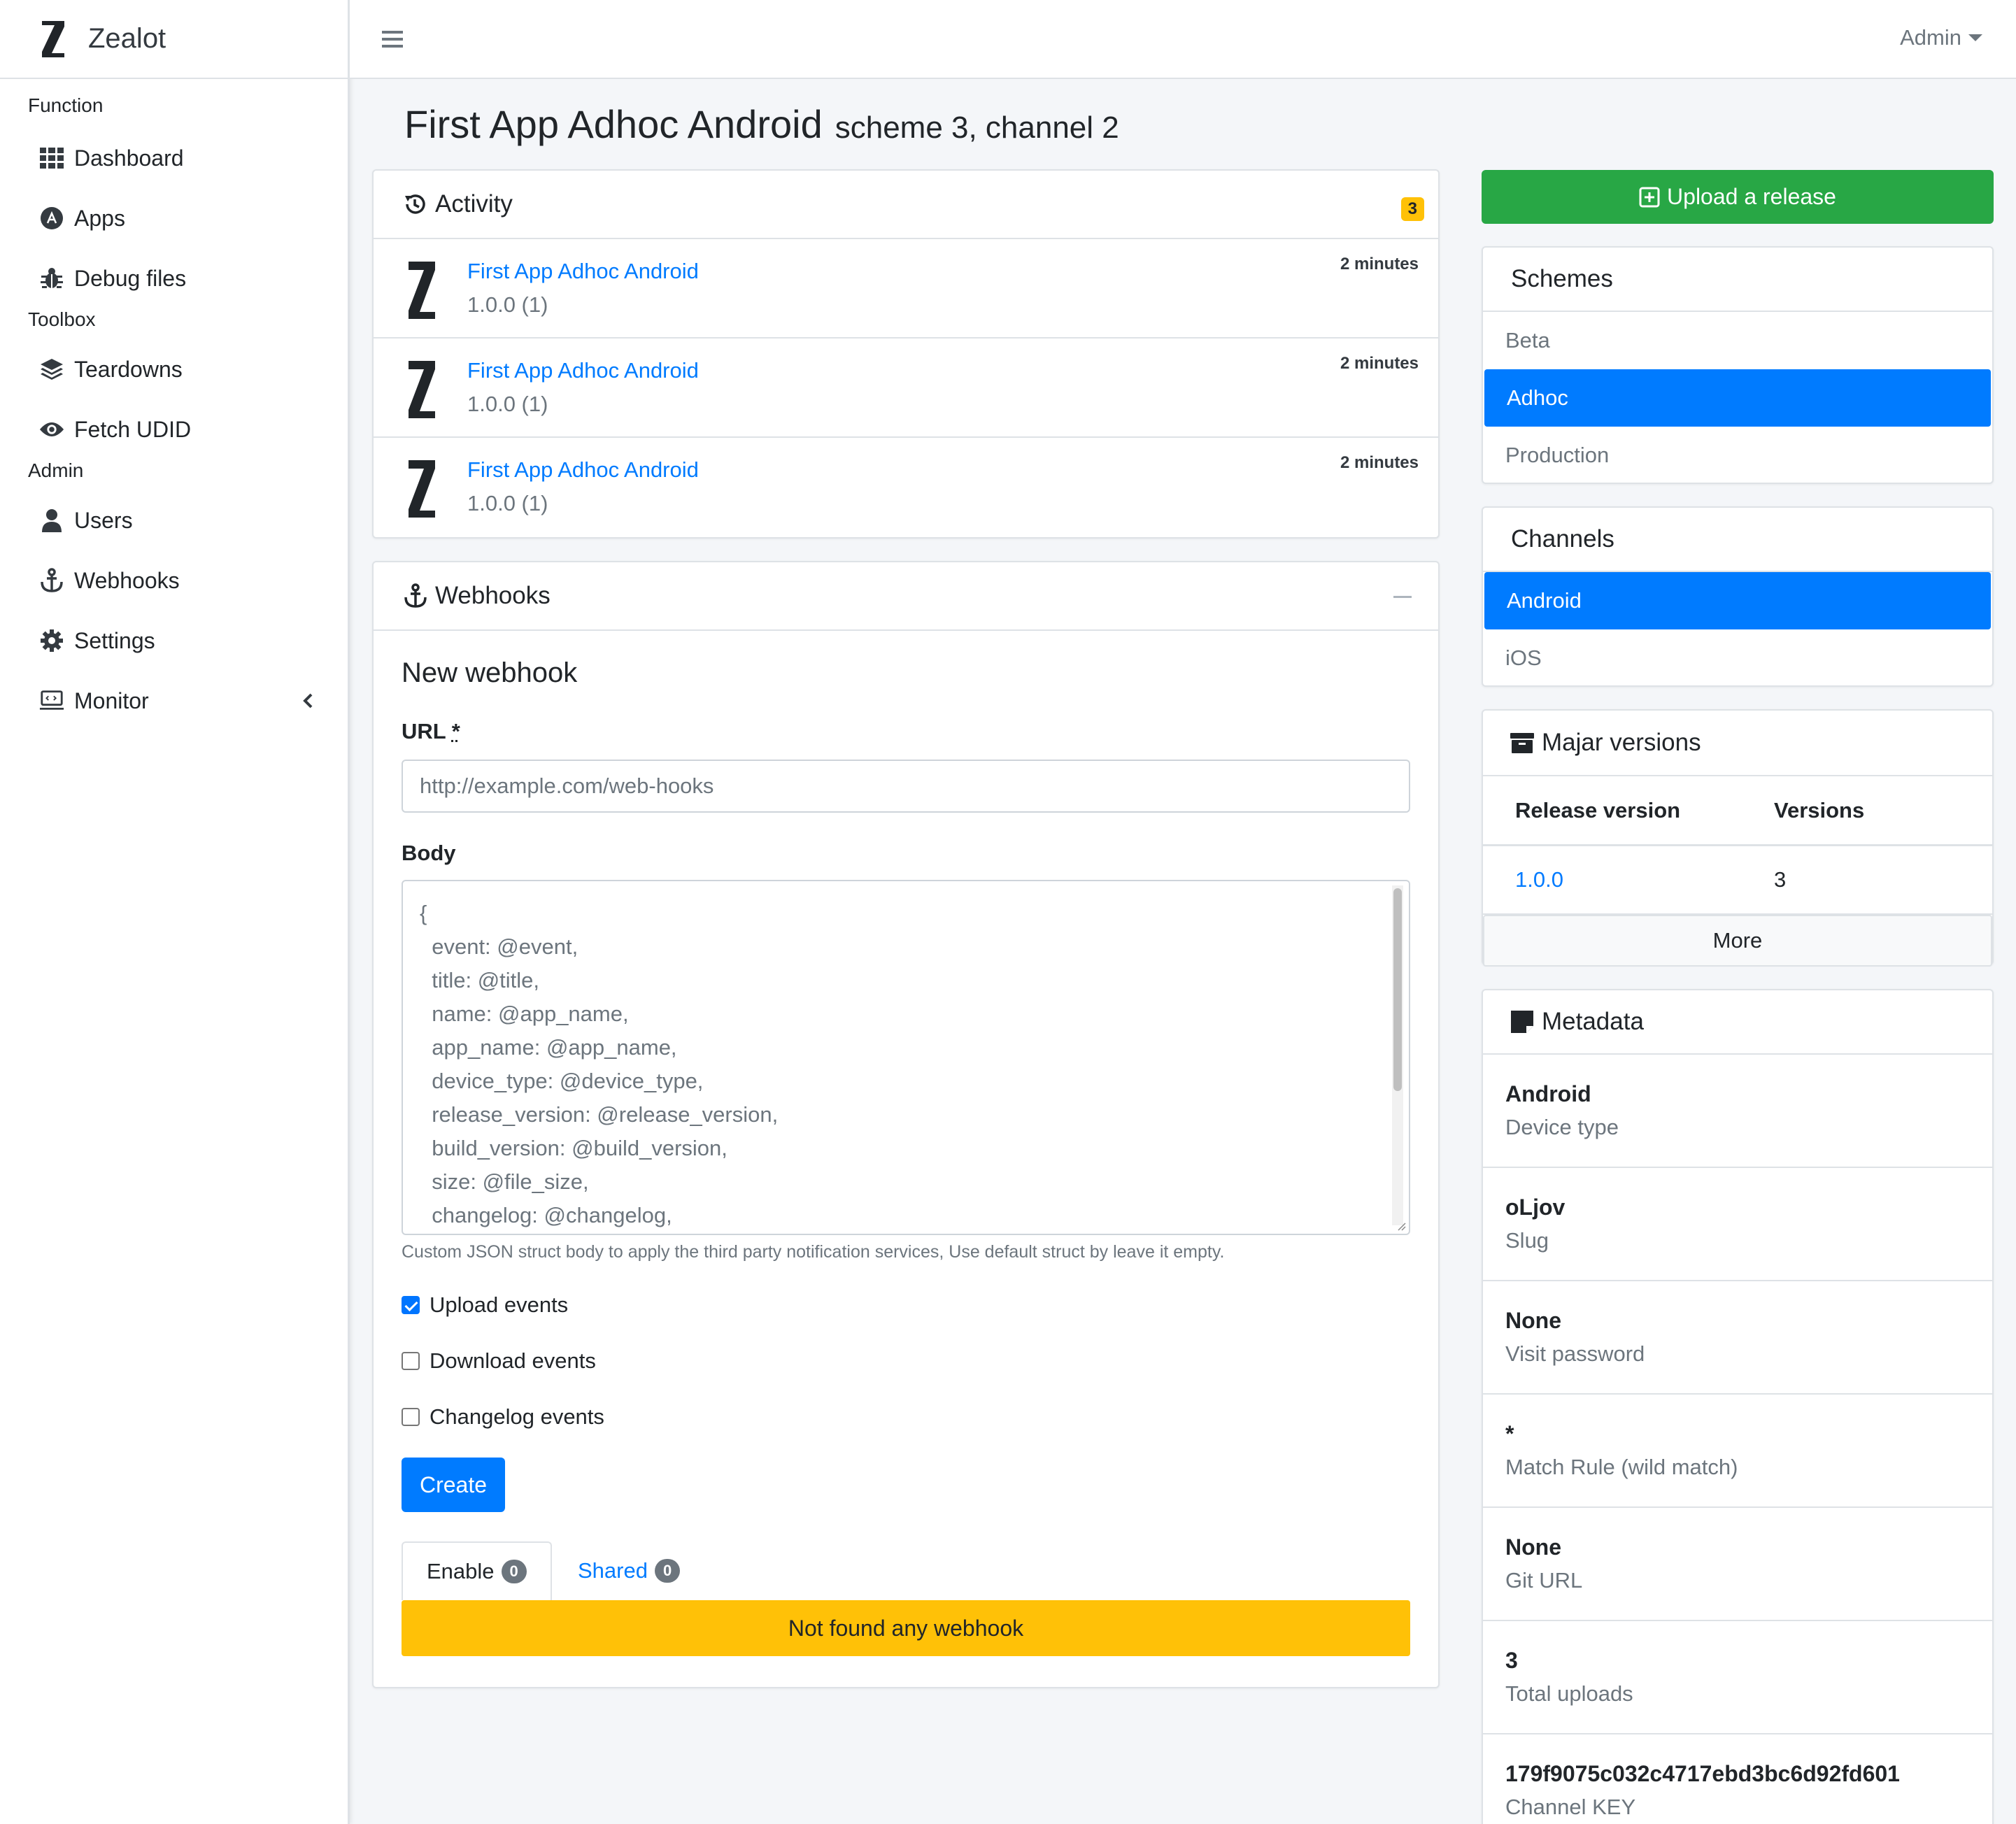  What do you see at coordinates (1931, 37) in the screenshot?
I see `user-dropdown-label: Admin` at bounding box center [1931, 37].